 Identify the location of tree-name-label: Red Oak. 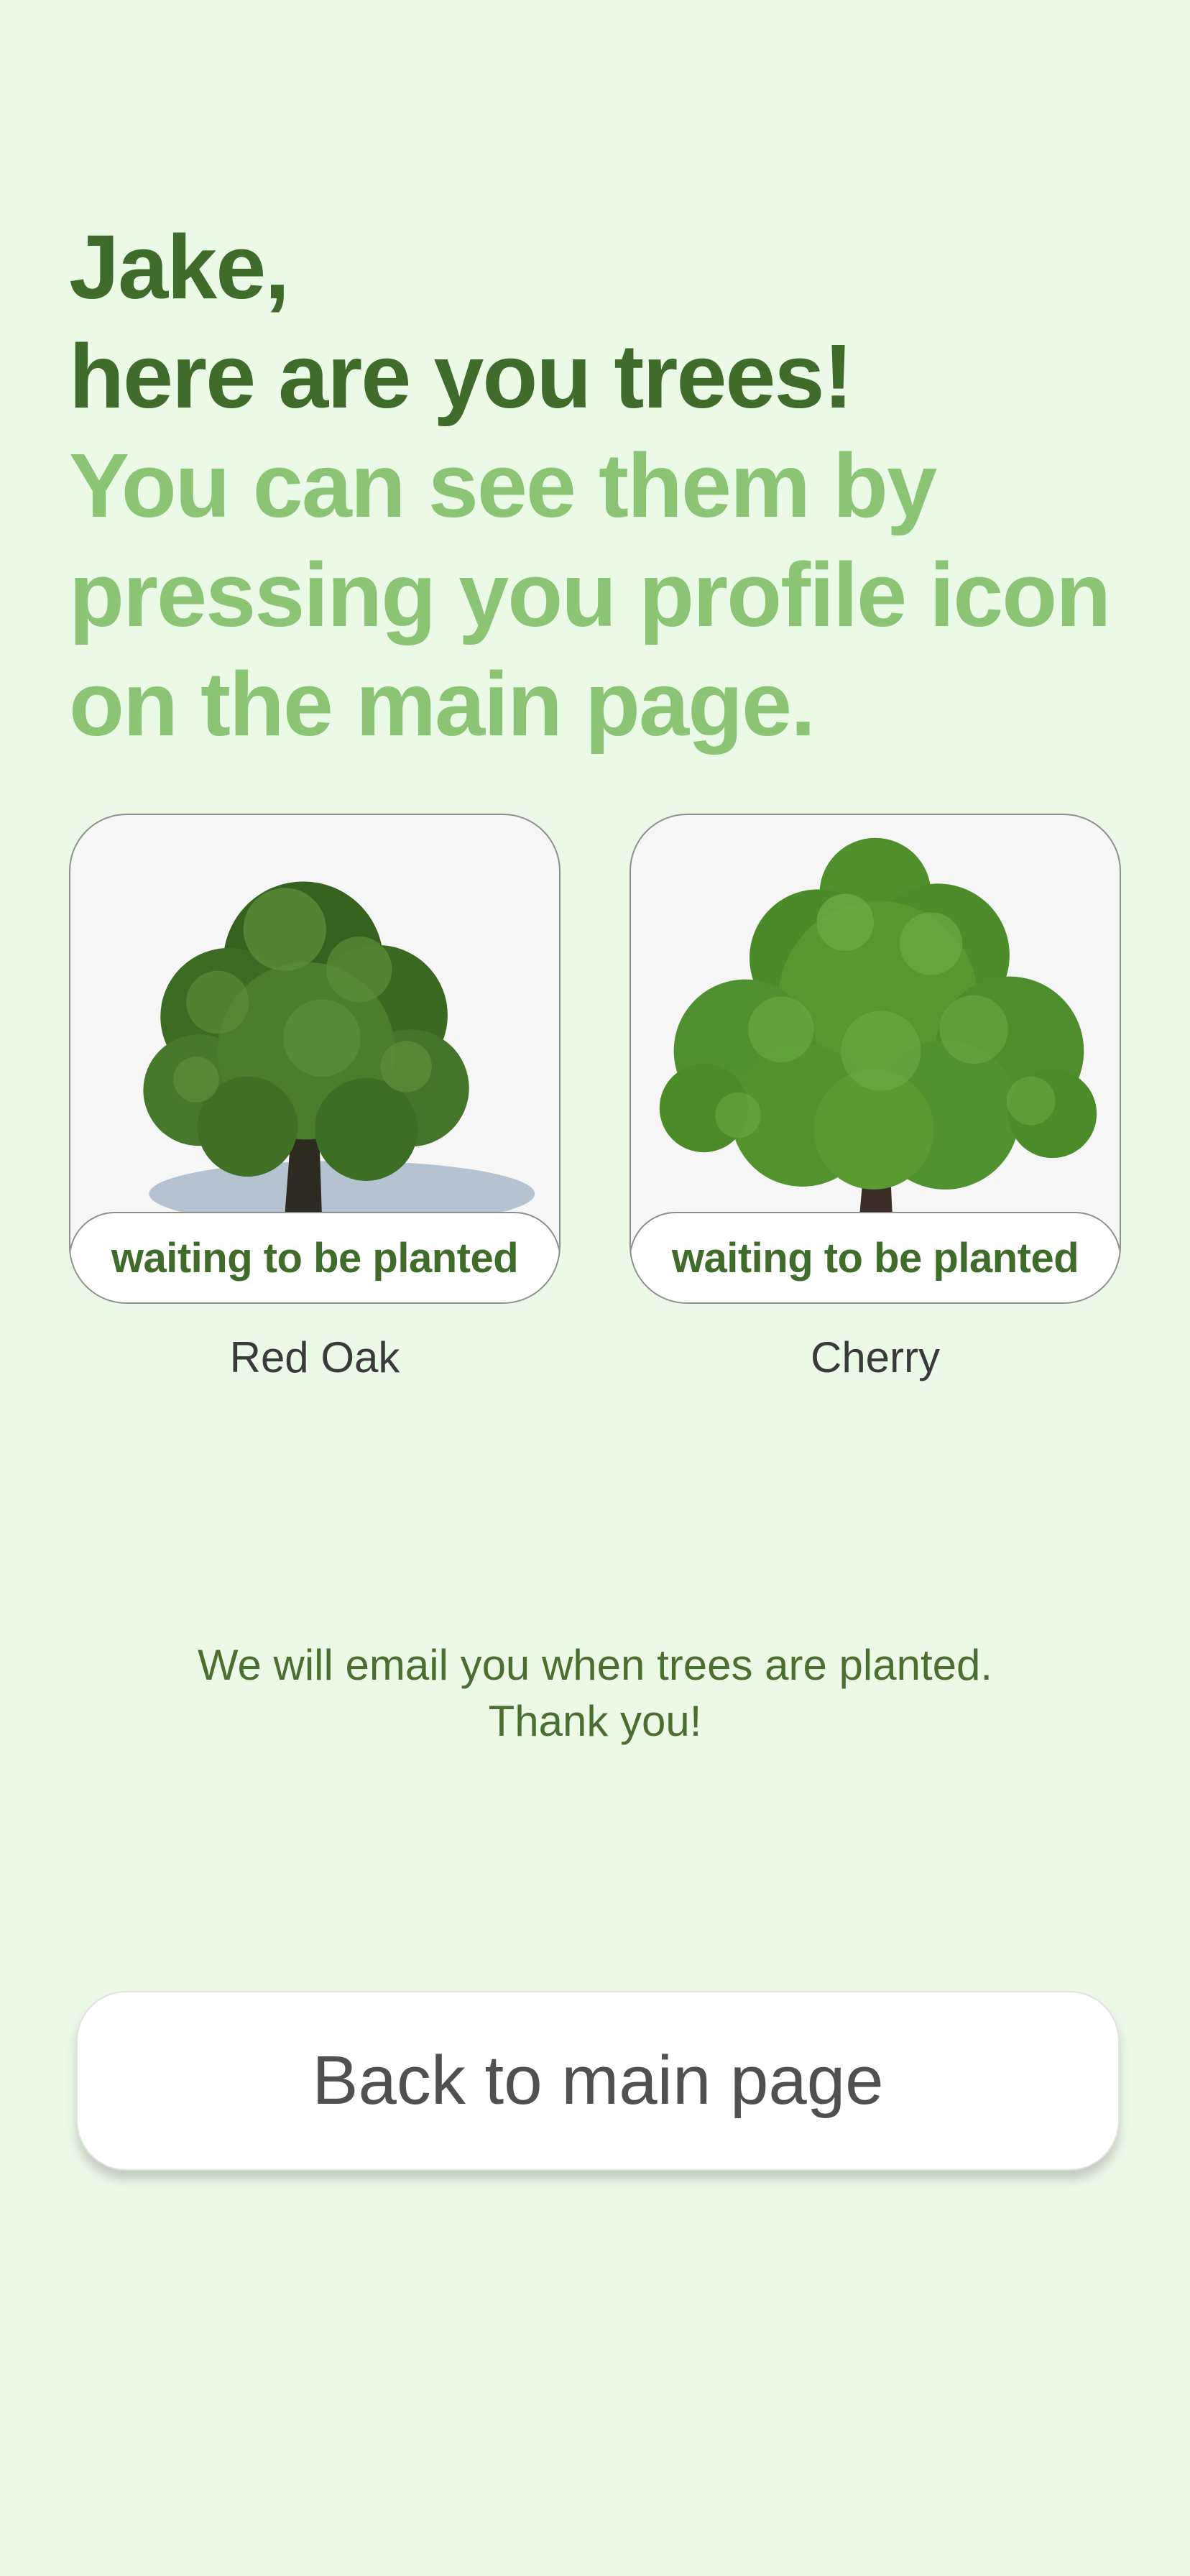
(314, 1357).